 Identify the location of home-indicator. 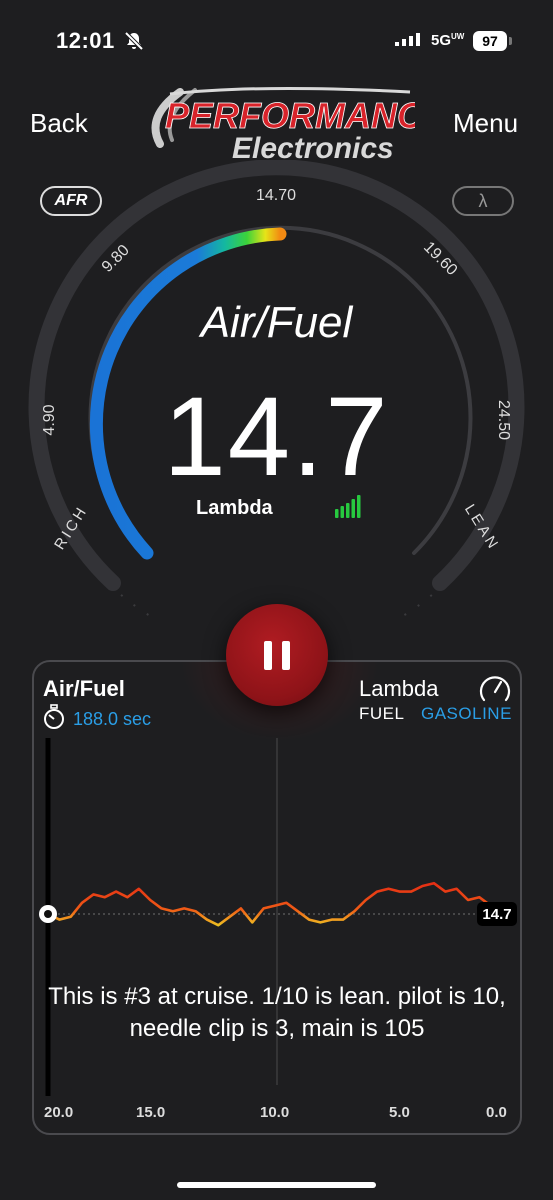
(276, 1185).